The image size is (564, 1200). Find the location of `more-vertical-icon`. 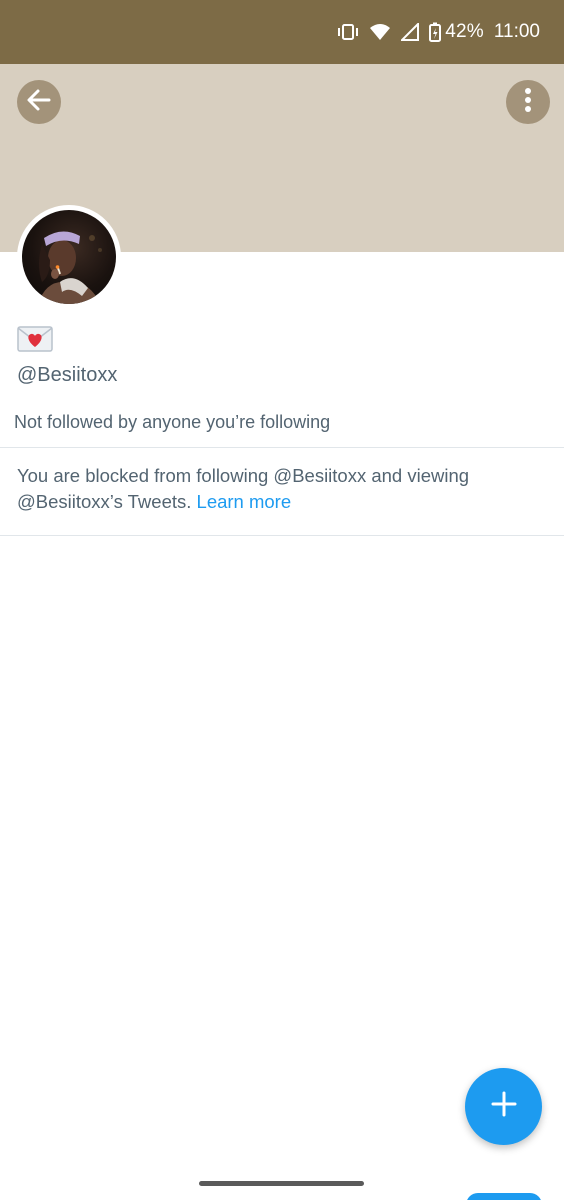

more-vertical-icon is located at coordinates (528, 102).